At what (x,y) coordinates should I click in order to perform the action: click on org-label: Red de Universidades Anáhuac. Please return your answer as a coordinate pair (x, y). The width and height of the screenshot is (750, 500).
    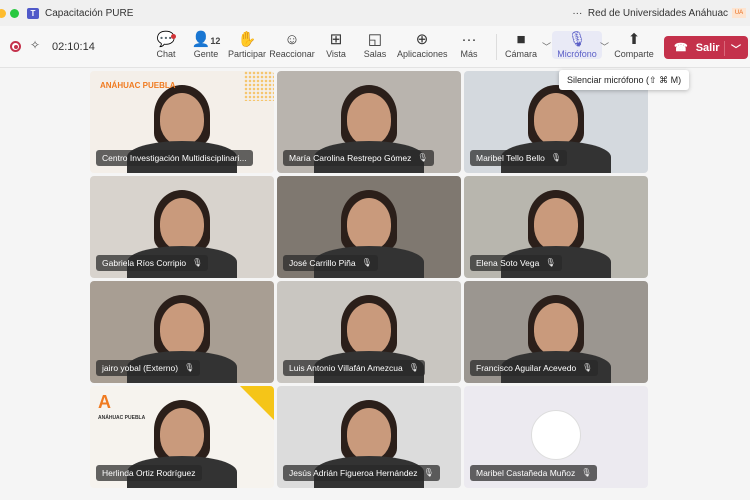
    Looking at the image, I should click on (657, 13).